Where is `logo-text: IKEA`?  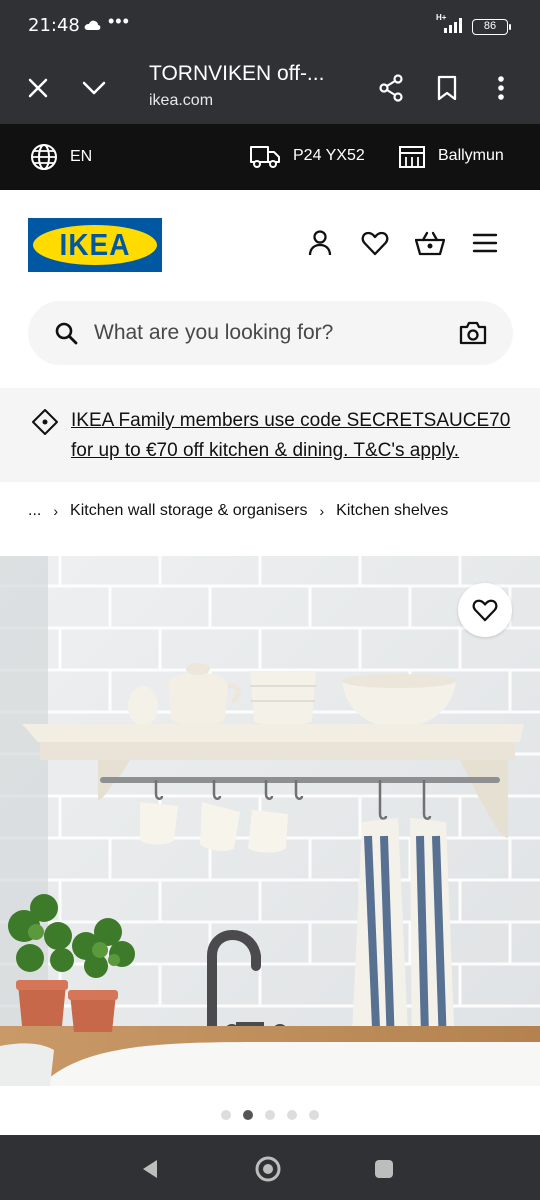
logo-text: IKEA is located at coordinates (95, 244).